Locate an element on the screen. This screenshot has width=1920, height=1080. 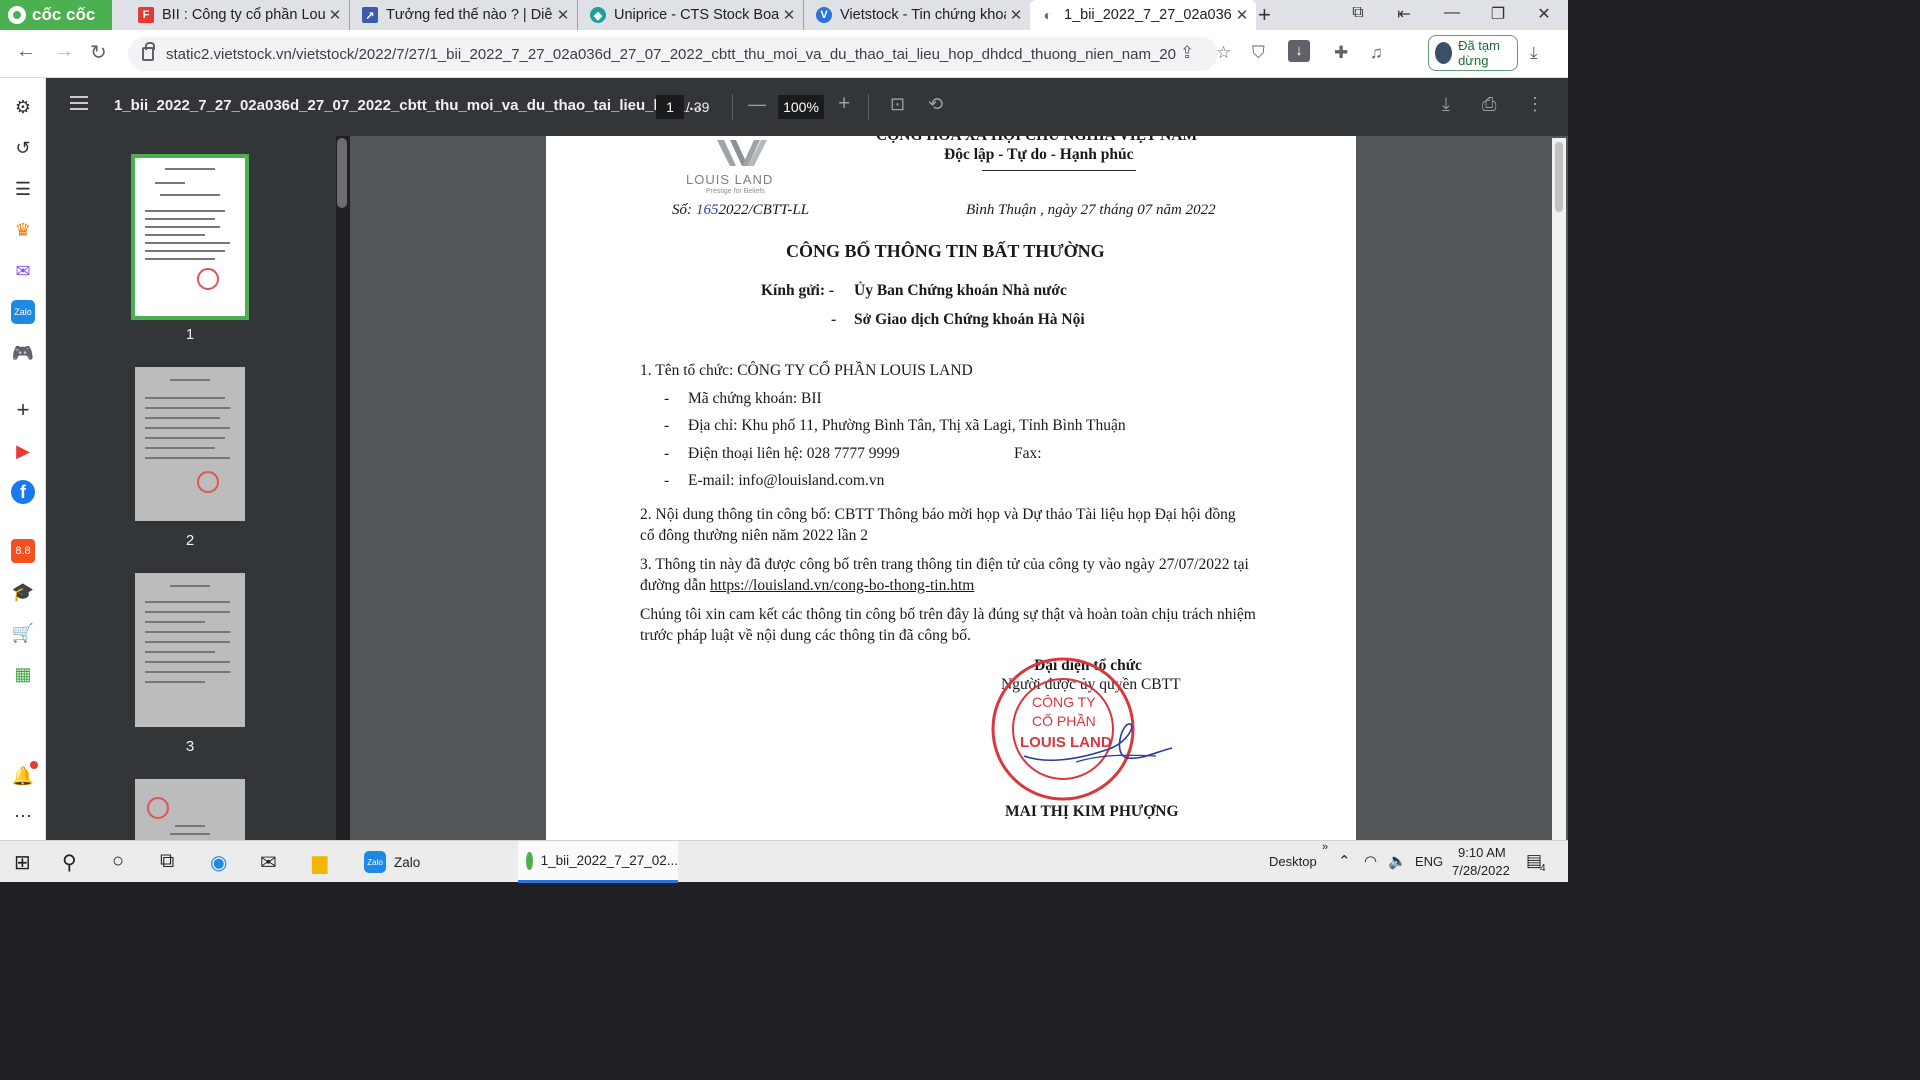
fit-page-icon: ⊡ is located at coordinates (897, 104).